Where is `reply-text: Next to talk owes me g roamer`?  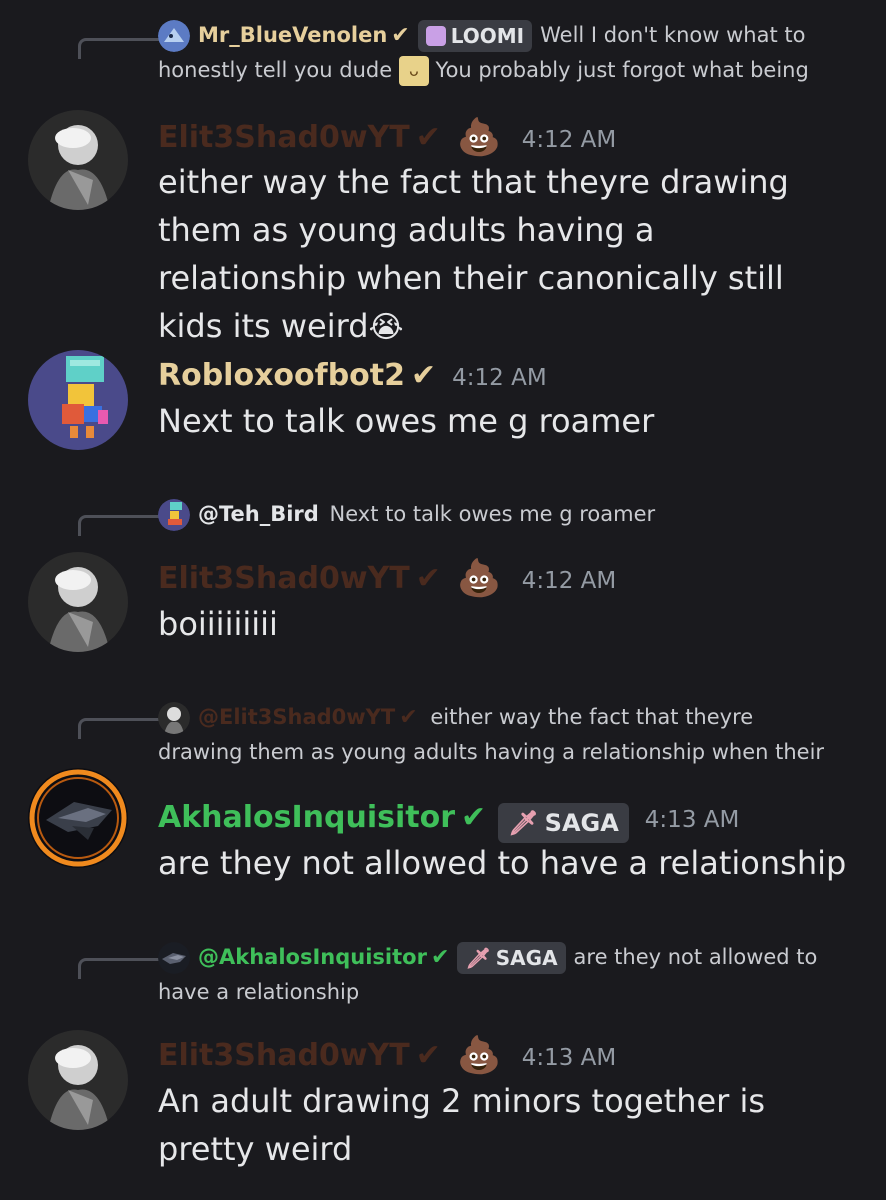
reply-text: Next to talk owes me g roamer is located at coordinates (492, 514).